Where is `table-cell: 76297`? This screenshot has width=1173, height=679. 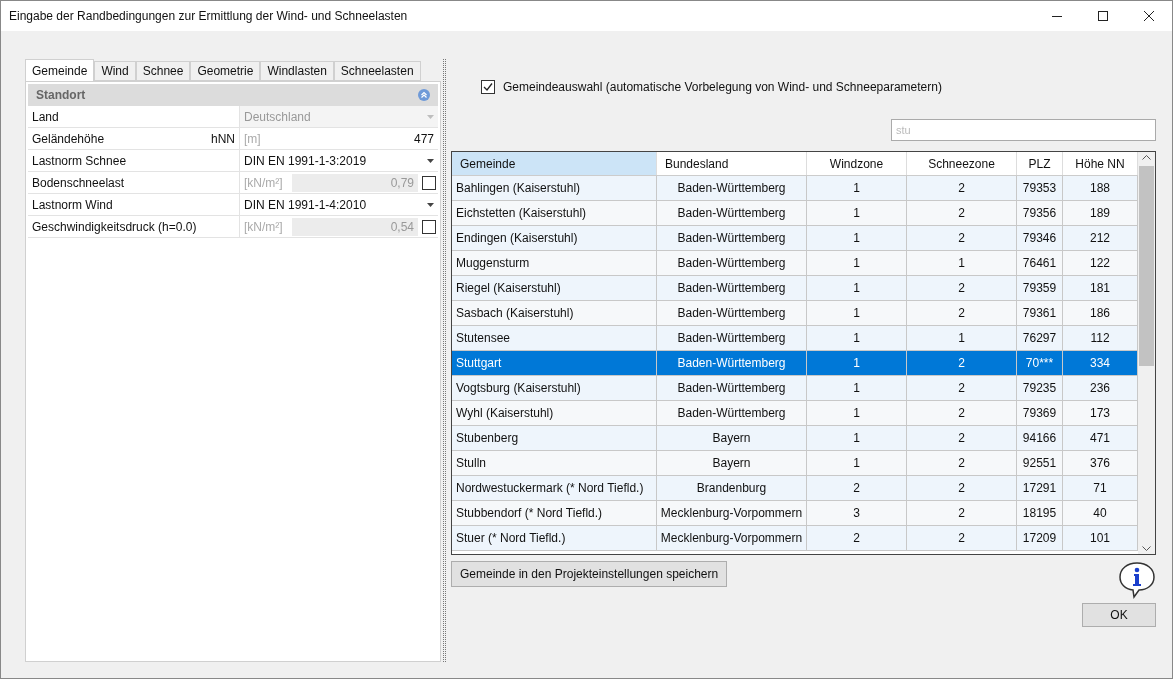
table-cell: 76297 is located at coordinates (1040, 338).